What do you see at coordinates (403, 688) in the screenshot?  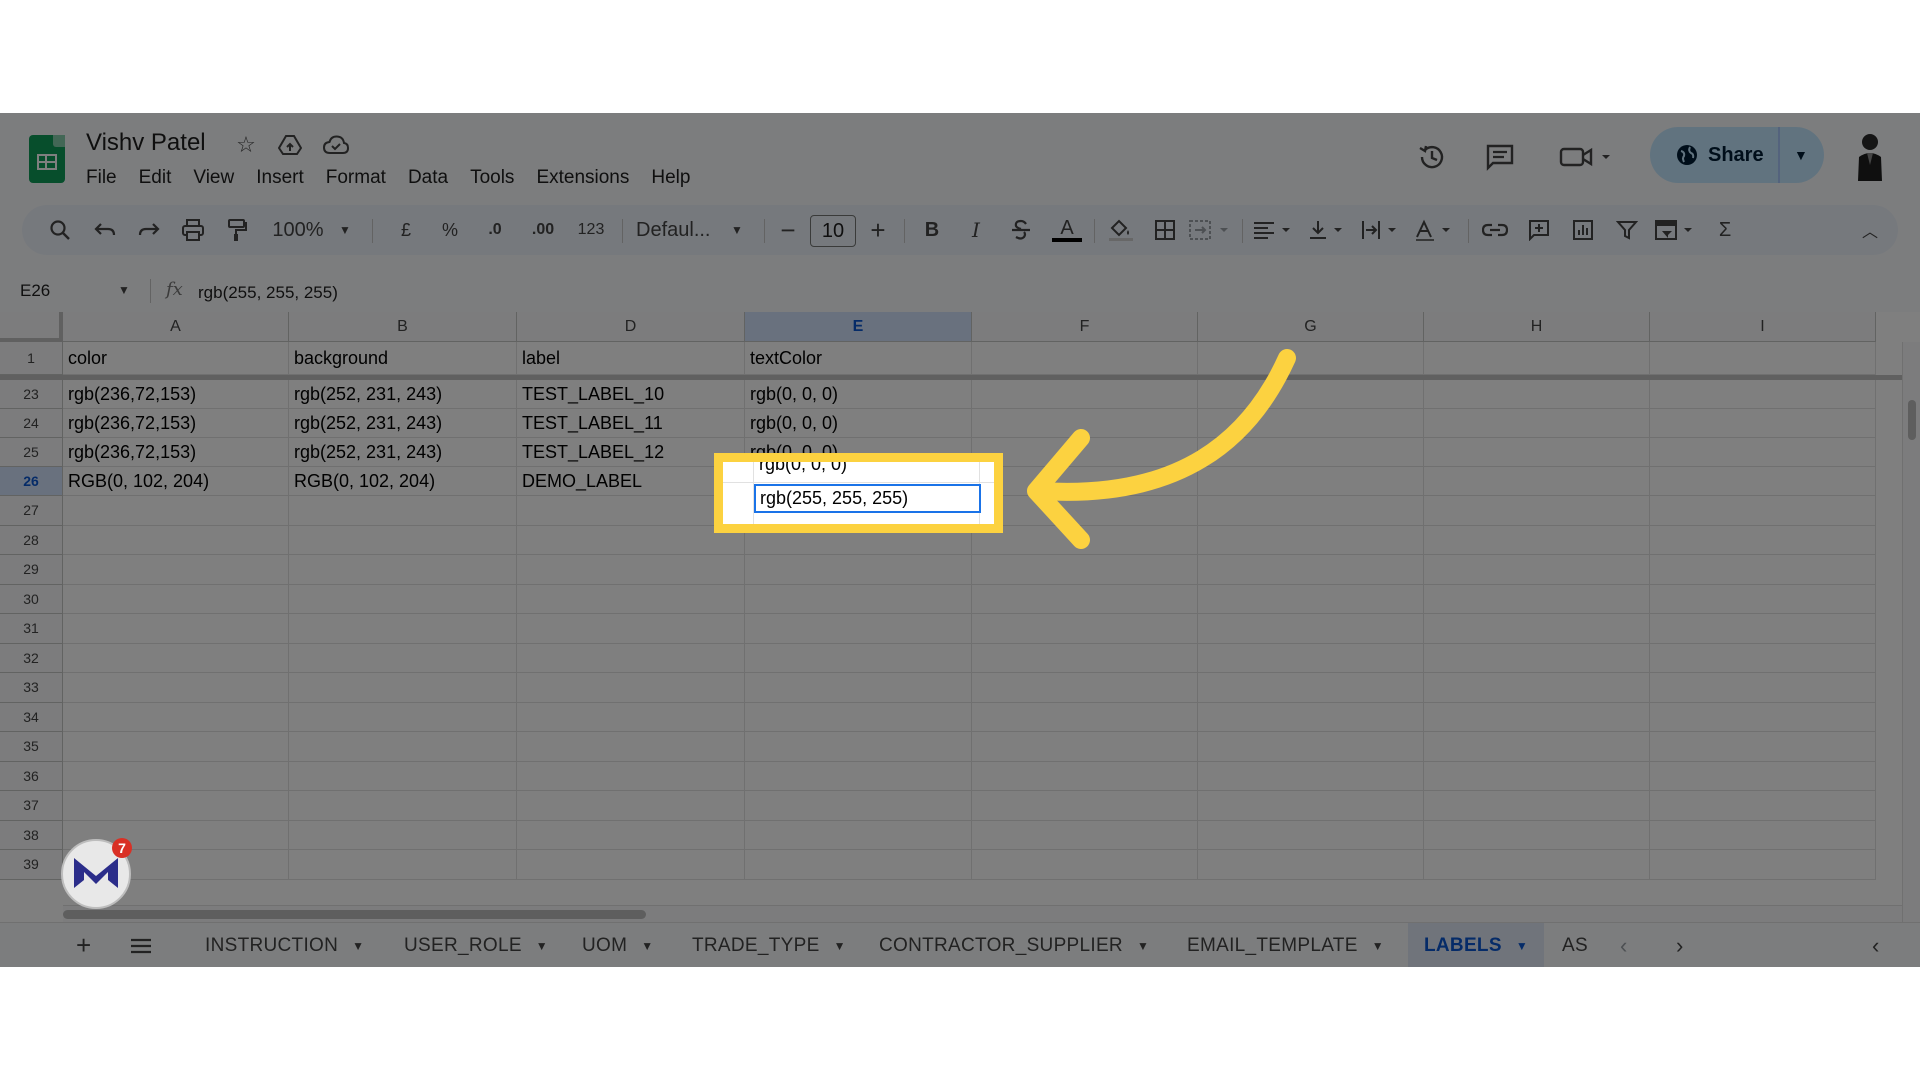 I see `cell-b33` at bounding box center [403, 688].